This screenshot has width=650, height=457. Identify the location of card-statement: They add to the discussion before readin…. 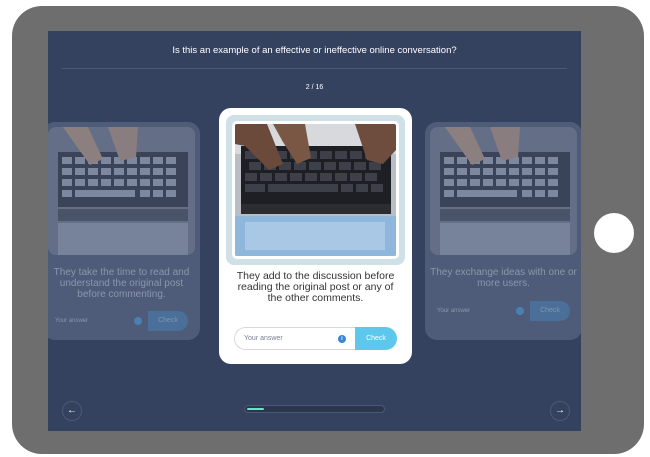
(315, 287).